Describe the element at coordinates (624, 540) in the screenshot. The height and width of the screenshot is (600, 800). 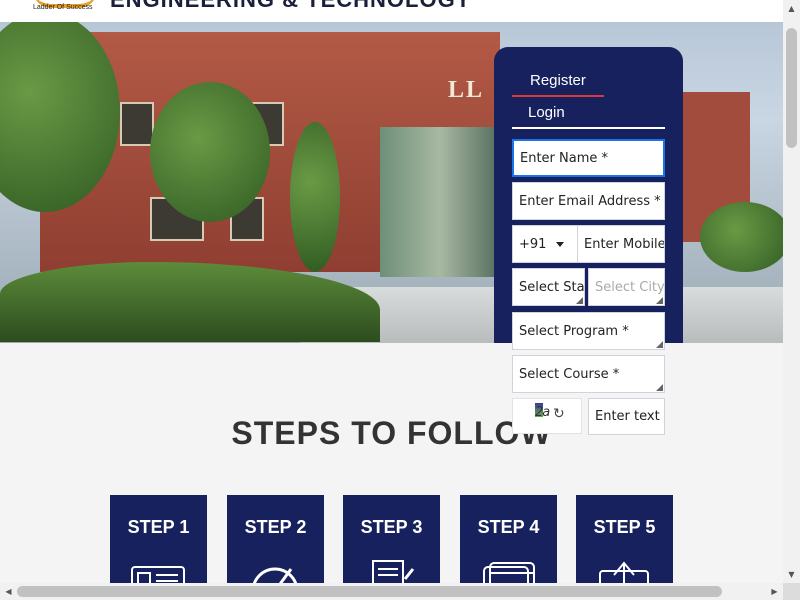
I see `step-card-5: STEP 5` at that location.